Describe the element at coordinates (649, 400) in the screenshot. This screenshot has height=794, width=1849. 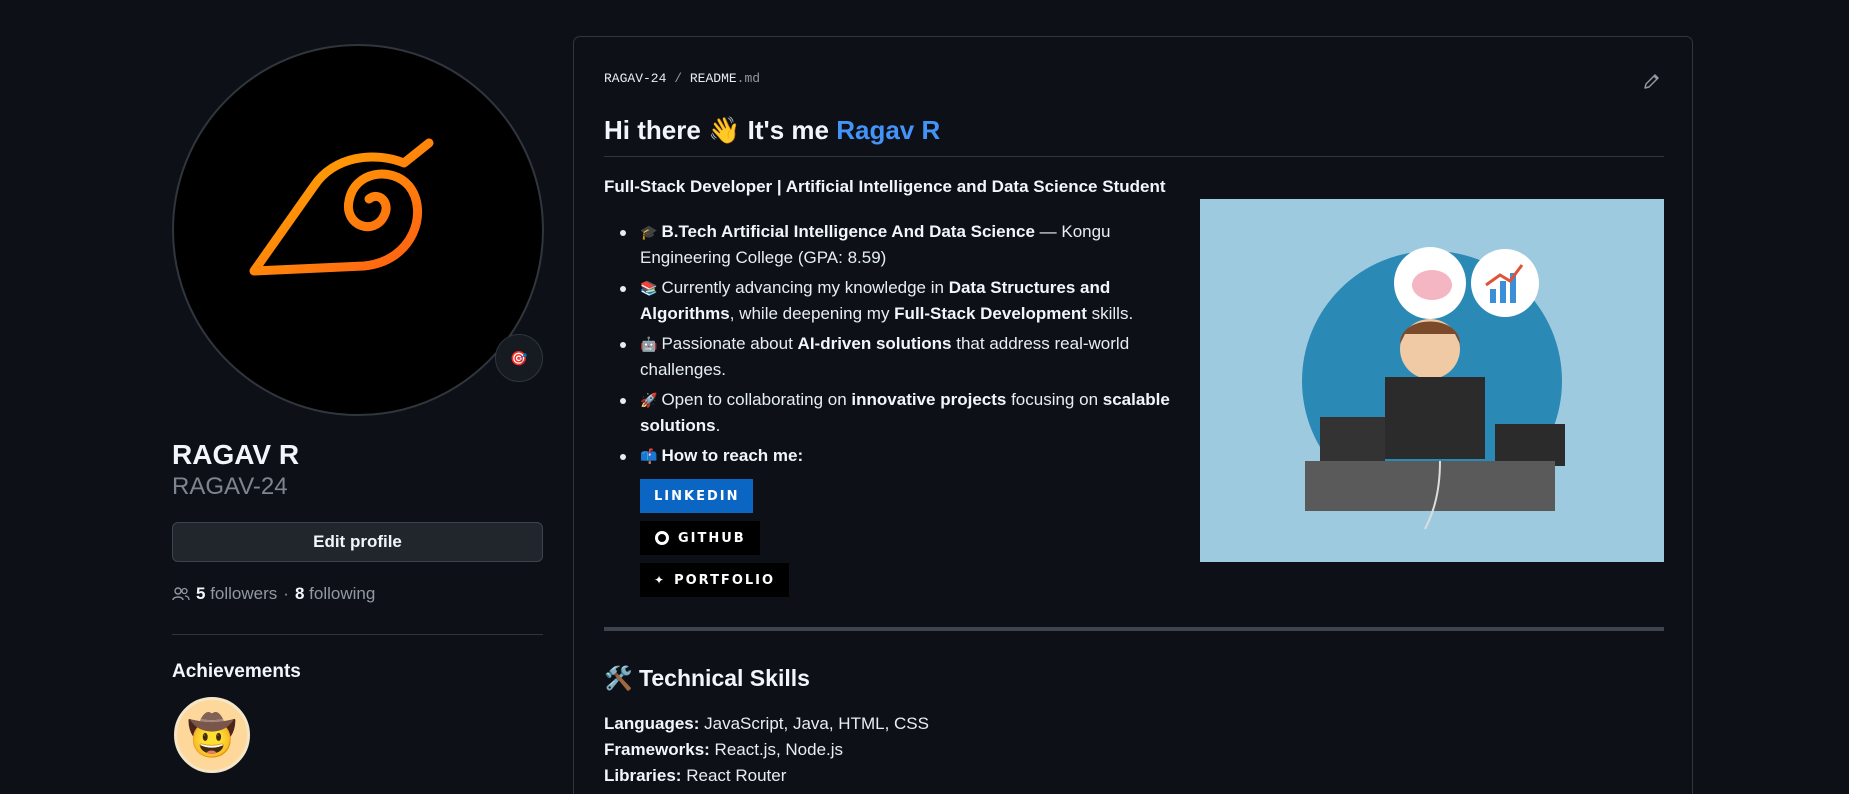
I see `rocket-icon: 🚀` at that location.